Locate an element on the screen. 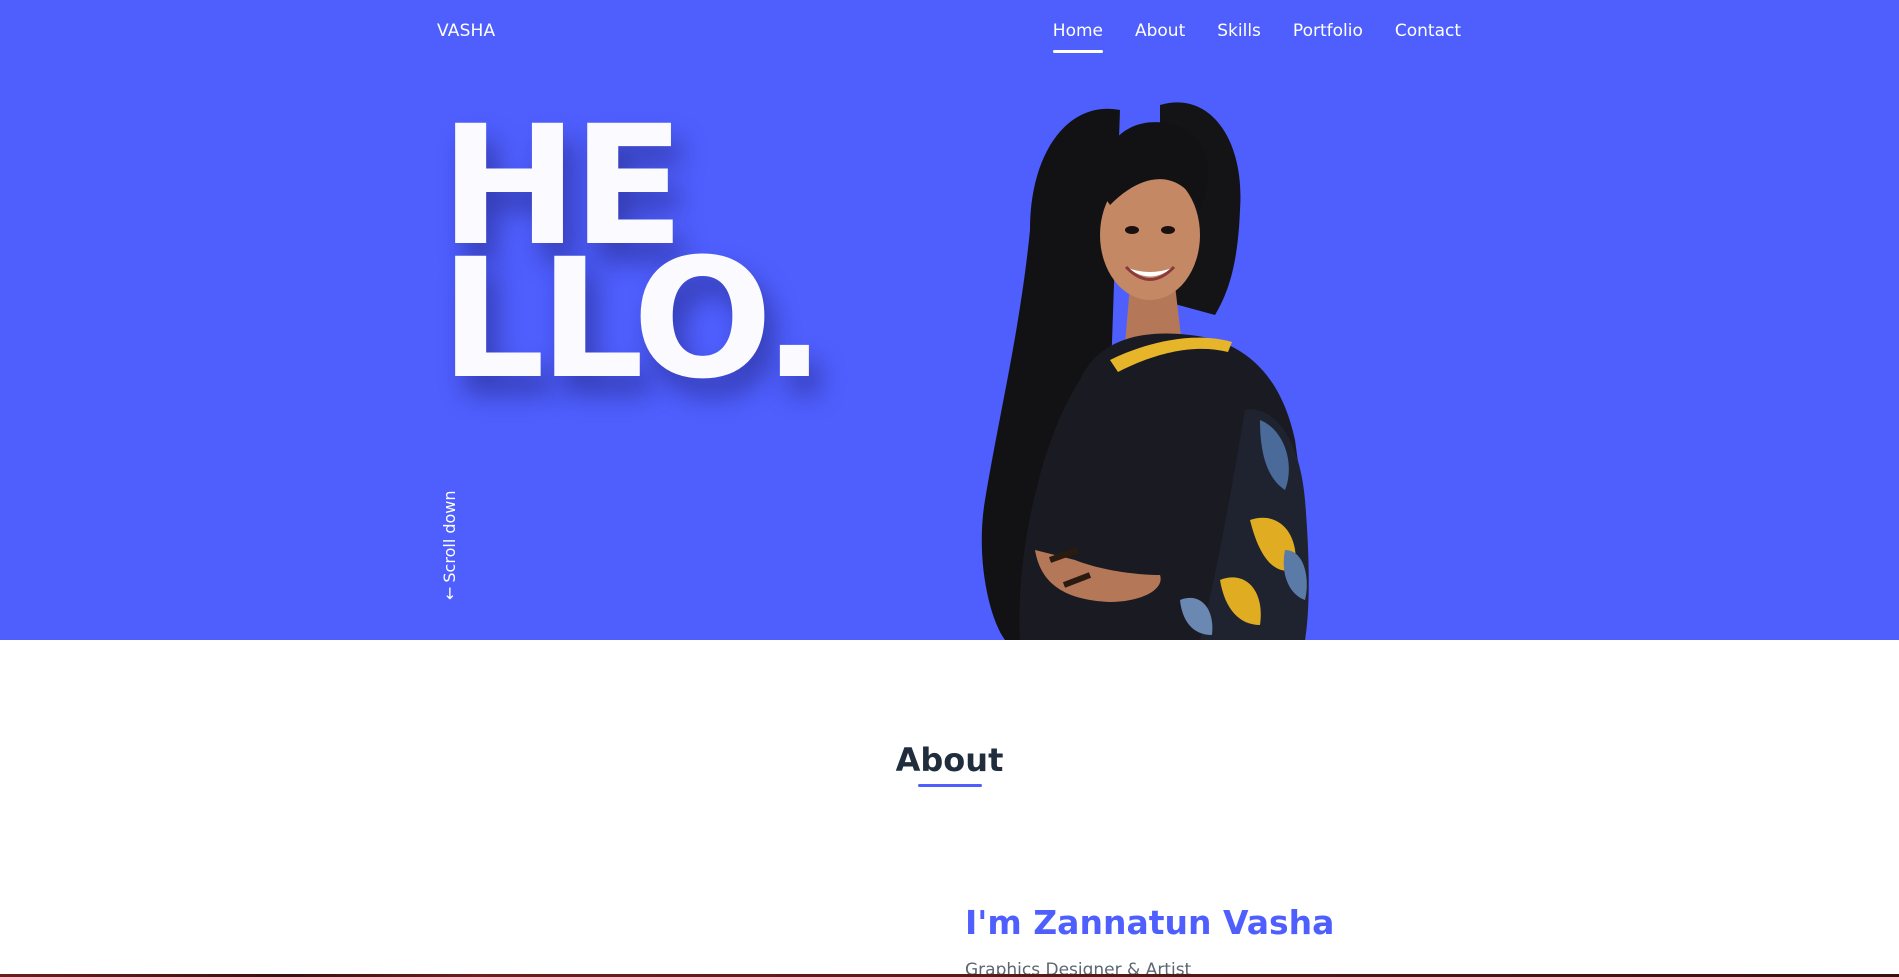  site-logo: VASHA is located at coordinates (466, 31).